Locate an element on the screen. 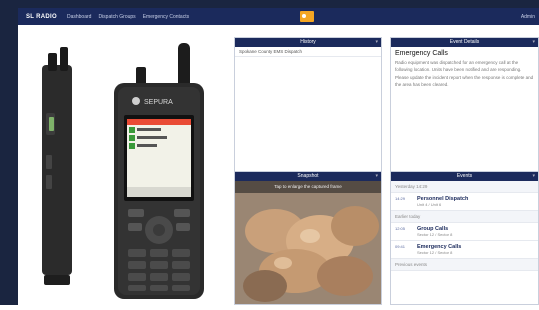 The width and height of the screenshot is (539, 310). notification-icon is located at coordinates (307, 16).